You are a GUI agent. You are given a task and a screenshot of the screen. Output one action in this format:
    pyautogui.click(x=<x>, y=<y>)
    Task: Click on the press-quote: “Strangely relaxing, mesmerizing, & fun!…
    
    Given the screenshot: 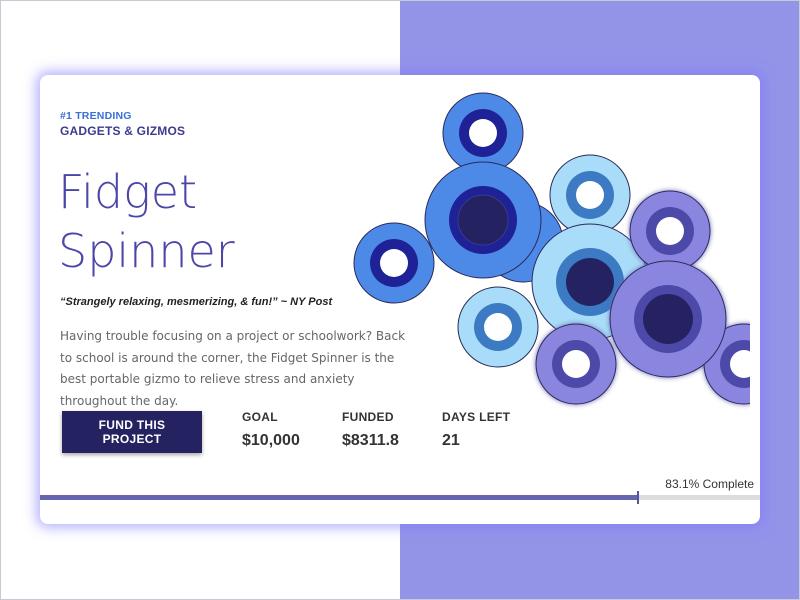 What is the action you would take?
    pyautogui.click(x=196, y=302)
    